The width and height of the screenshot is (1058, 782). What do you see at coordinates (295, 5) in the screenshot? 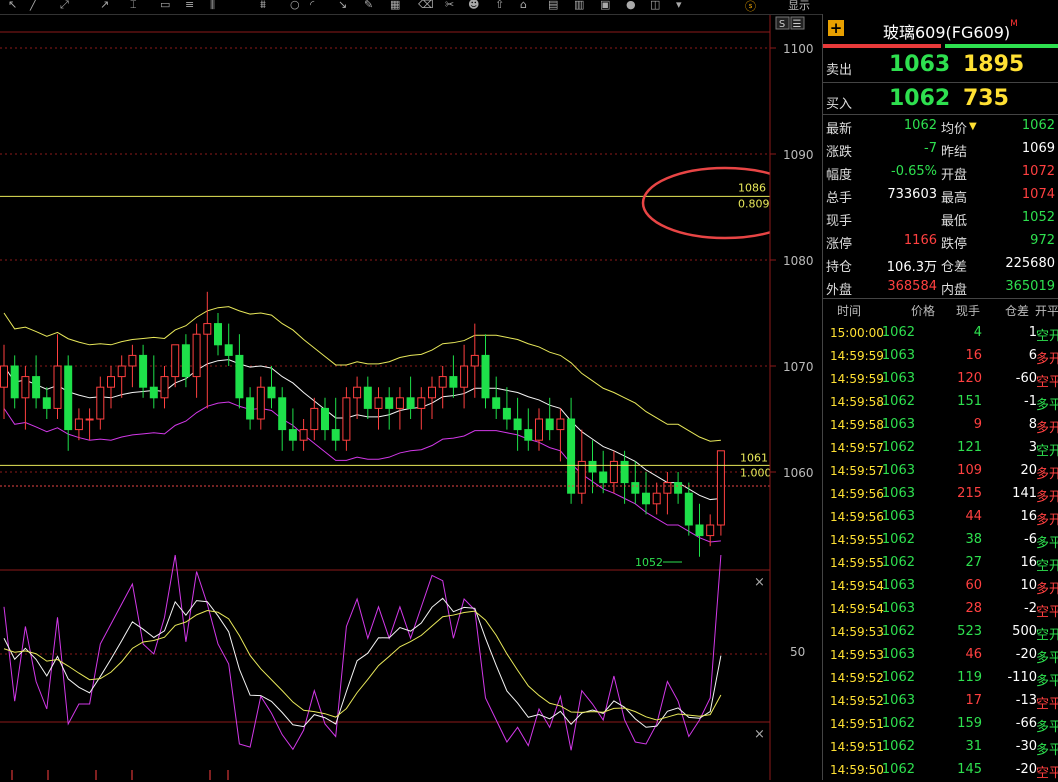
I see `circle-tool-icon: ○` at bounding box center [295, 5].